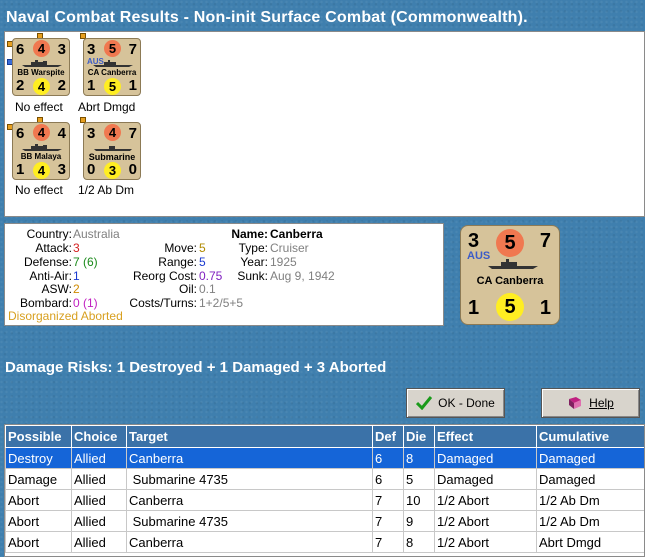  Describe the element at coordinates (45, 303) in the screenshot. I see `bombard-label: Bombard:` at that location.